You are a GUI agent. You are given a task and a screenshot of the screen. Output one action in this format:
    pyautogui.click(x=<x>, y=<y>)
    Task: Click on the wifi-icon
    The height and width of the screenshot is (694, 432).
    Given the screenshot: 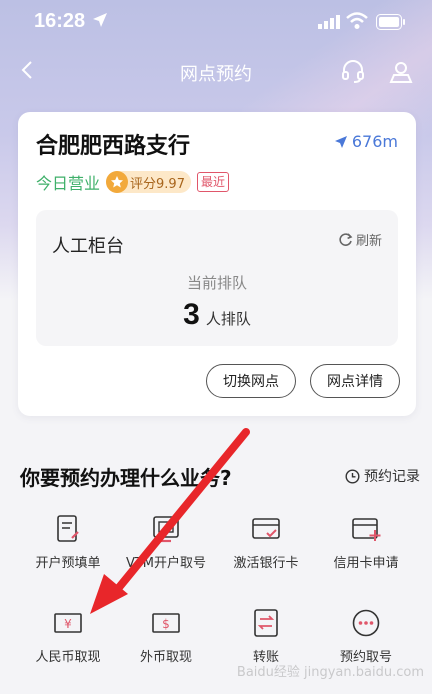 What is the action you would take?
    pyautogui.click(x=357, y=20)
    